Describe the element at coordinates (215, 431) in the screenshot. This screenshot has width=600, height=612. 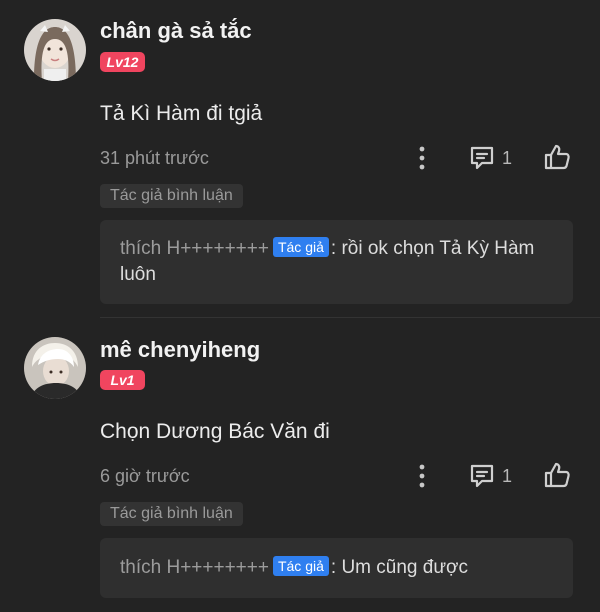
I see `comment-text: Chọn Dương Bác Văn đi` at that location.